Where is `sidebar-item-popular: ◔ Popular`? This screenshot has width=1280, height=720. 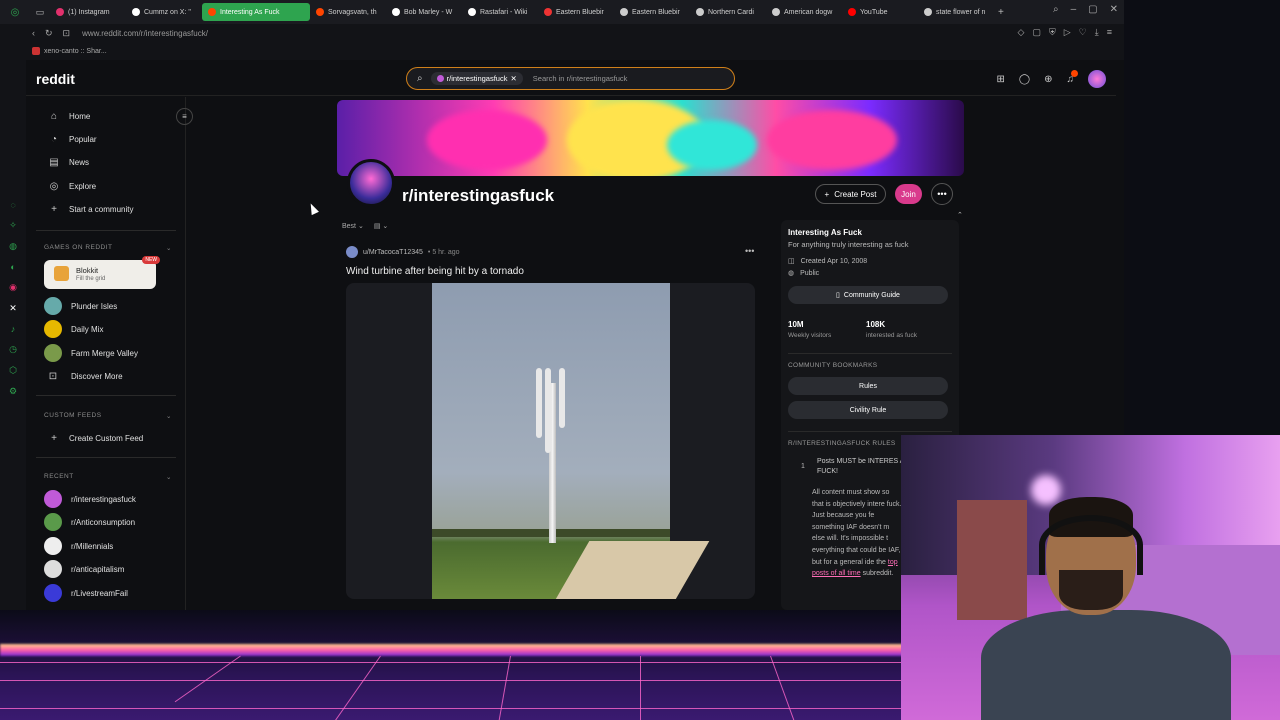 sidebar-item-popular: ◔ Popular is located at coordinates (72, 139).